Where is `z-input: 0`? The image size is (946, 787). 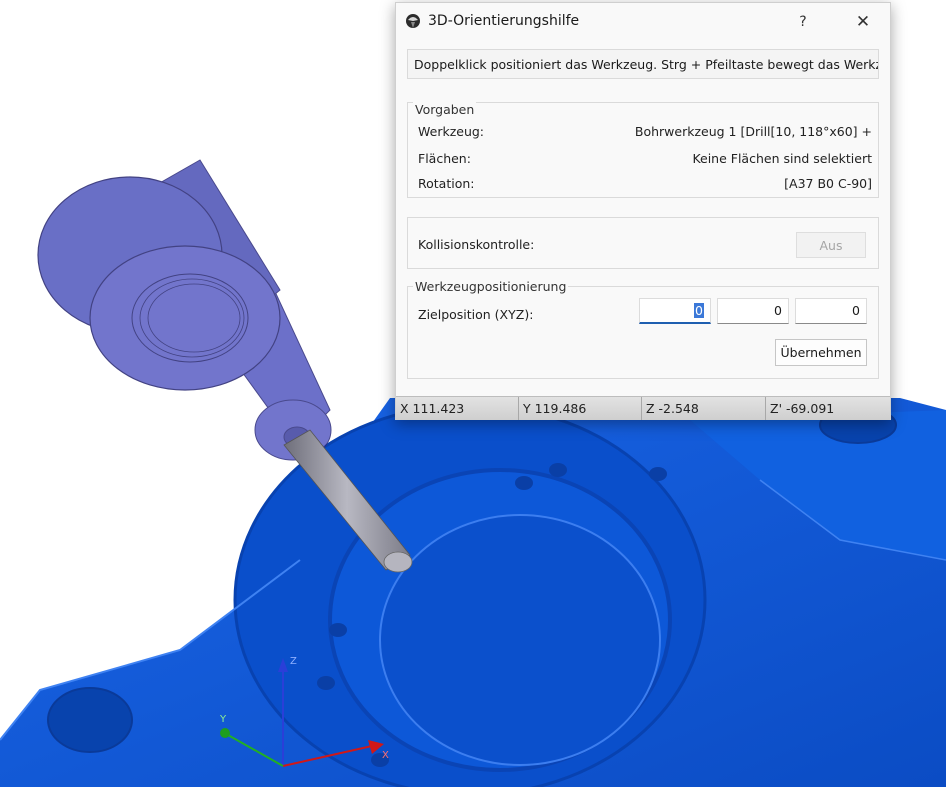 z-input: 0 is located at coordinates (831, 311).